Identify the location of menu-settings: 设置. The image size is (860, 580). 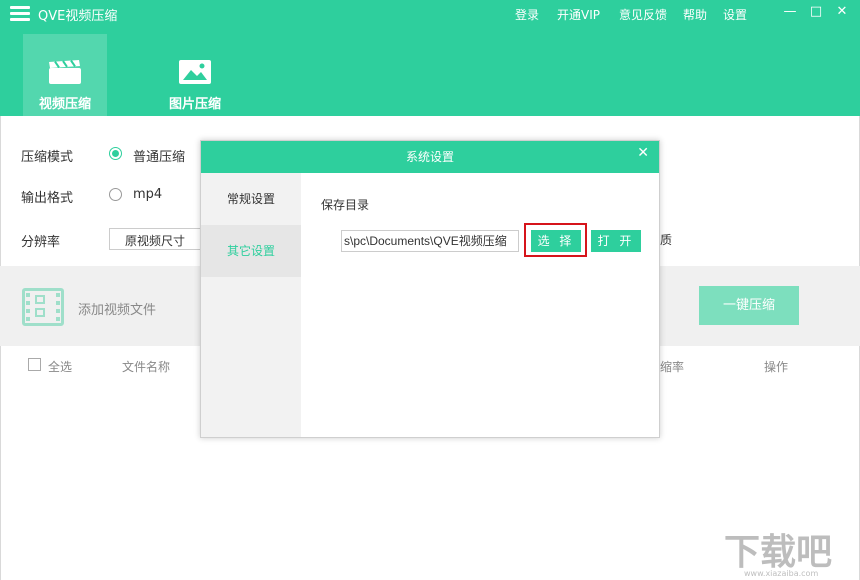
(735, 14).